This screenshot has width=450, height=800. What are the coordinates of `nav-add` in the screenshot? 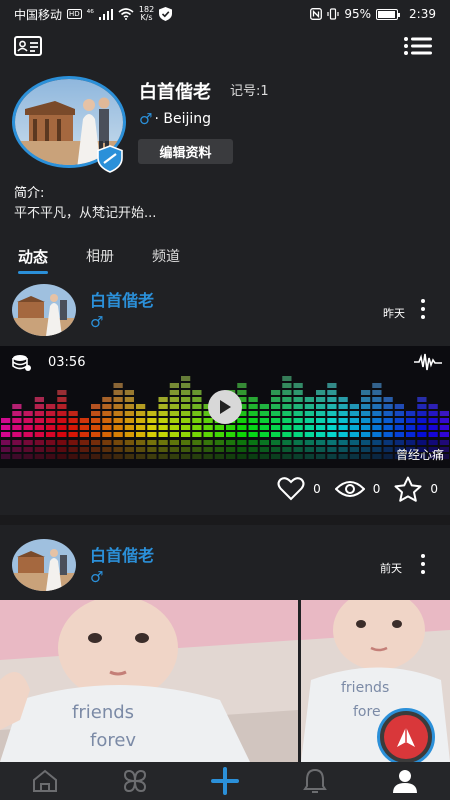 It's located at (225, 781).